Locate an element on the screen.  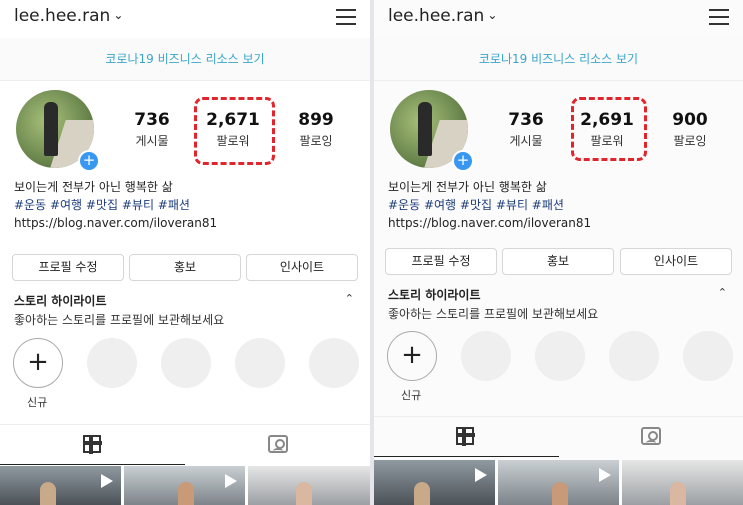
followers-count: 2,671 is located at coordinates (233, 120).